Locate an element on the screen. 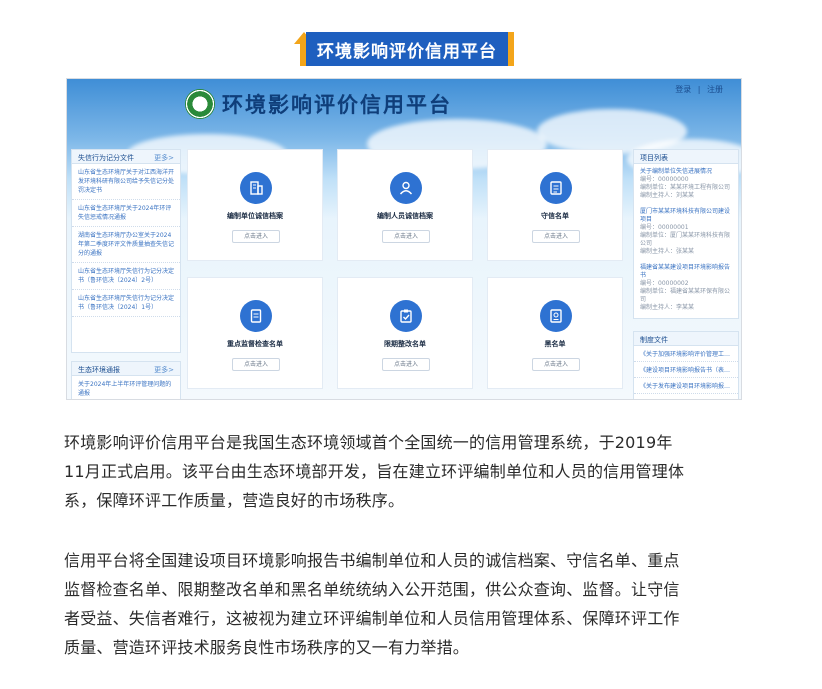  card-blacklist: 黑名单 点击进入 is located at coordinates (555, 333).